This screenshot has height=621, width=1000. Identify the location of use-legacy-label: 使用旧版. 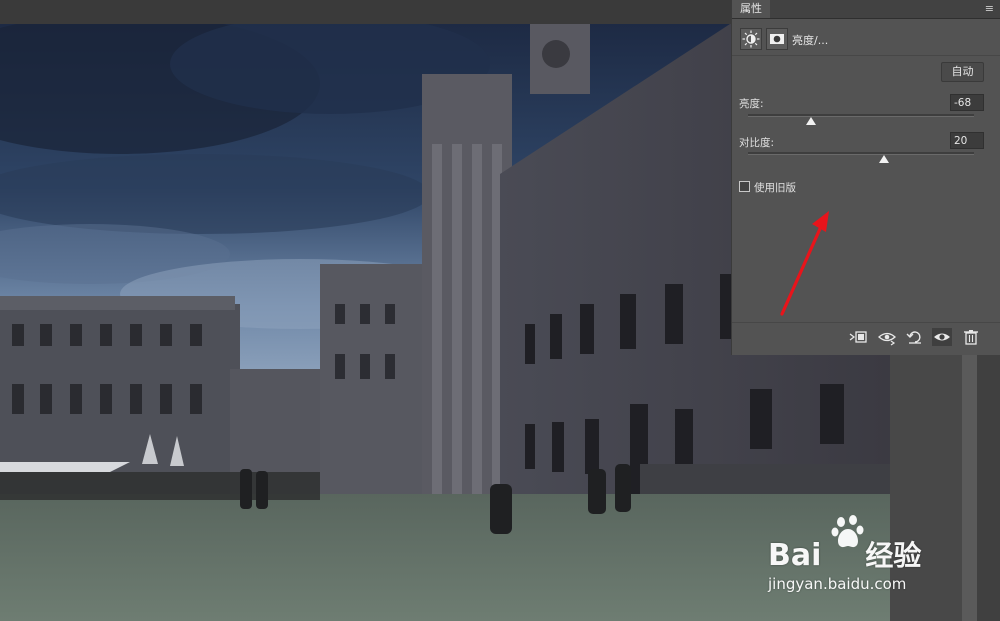
(775, 188).